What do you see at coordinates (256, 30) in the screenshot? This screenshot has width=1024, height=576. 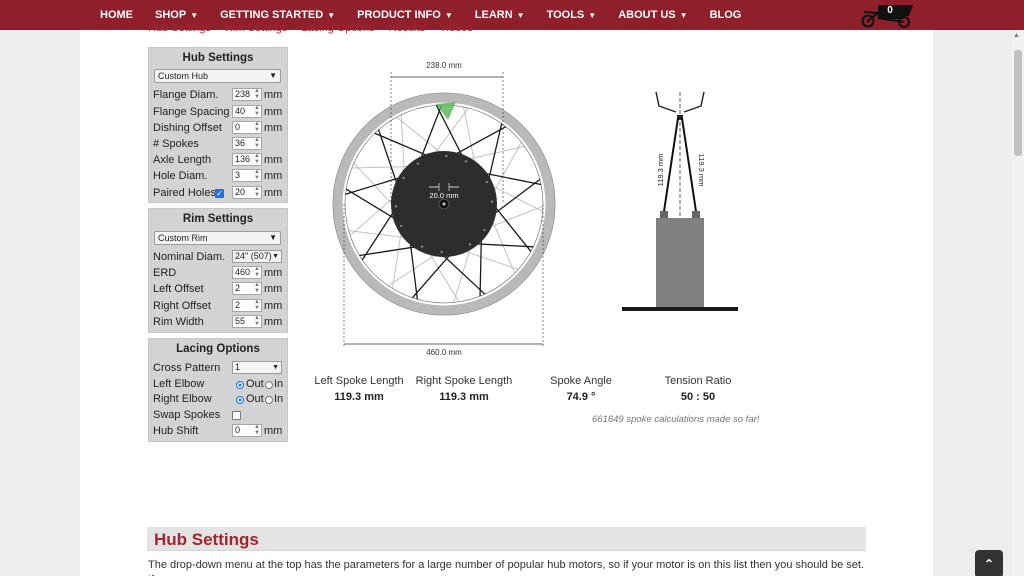 I see `subtab-rim-settings: Rim Settings` at bounding box center [256, 30].